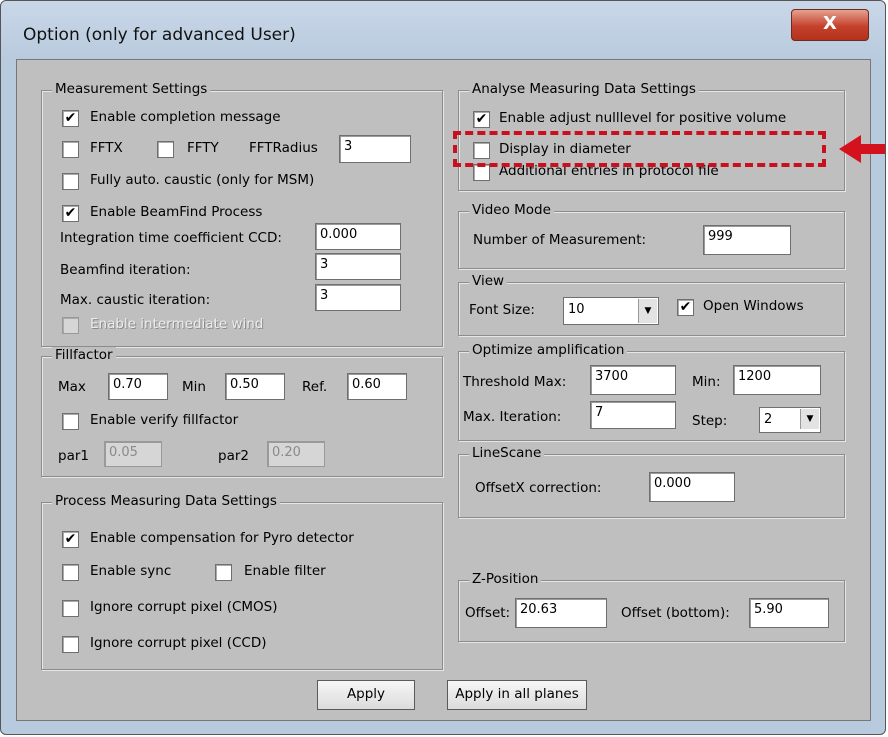 The height and width of the screenshot is (737, 888). What do you see at coordinates (872, 149) in the screenshot?
I see `annotation-arrow-shaft` at bounding box center [872, 149].